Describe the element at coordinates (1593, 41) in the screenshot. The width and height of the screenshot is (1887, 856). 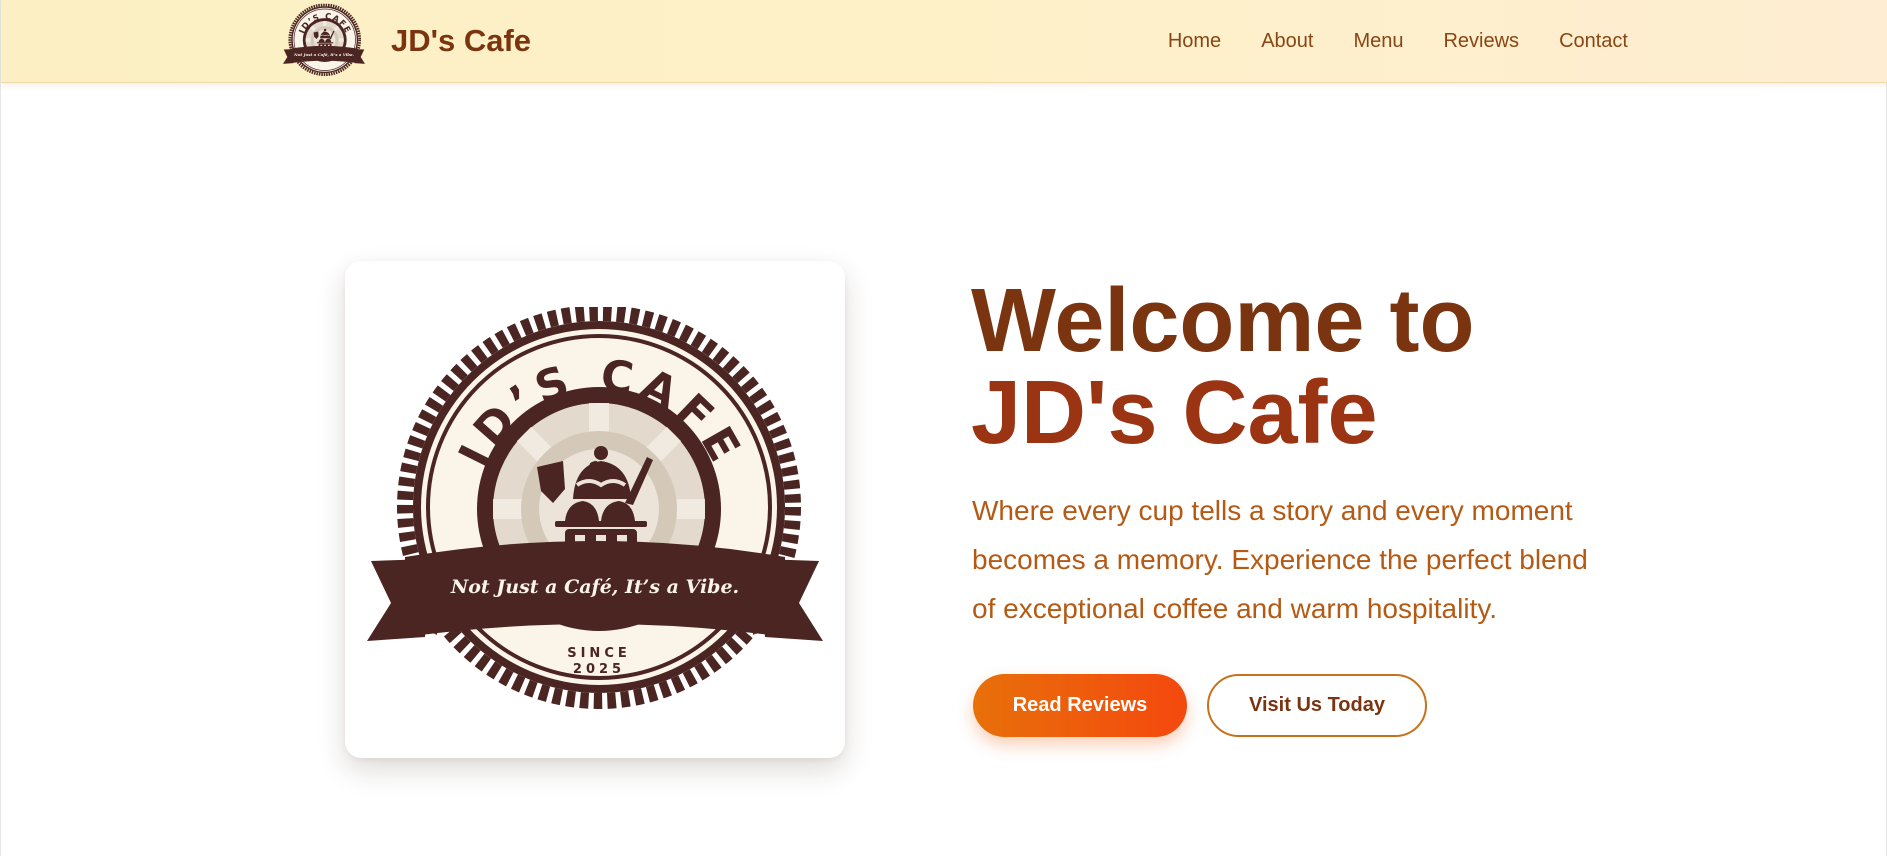
I see `nav-contact: Contact` at that location.